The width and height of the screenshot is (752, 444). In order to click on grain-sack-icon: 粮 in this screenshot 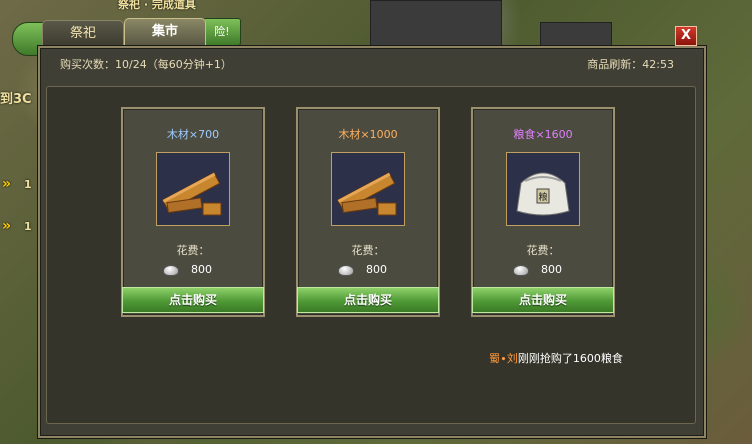, I will do `click(543, 189)`.